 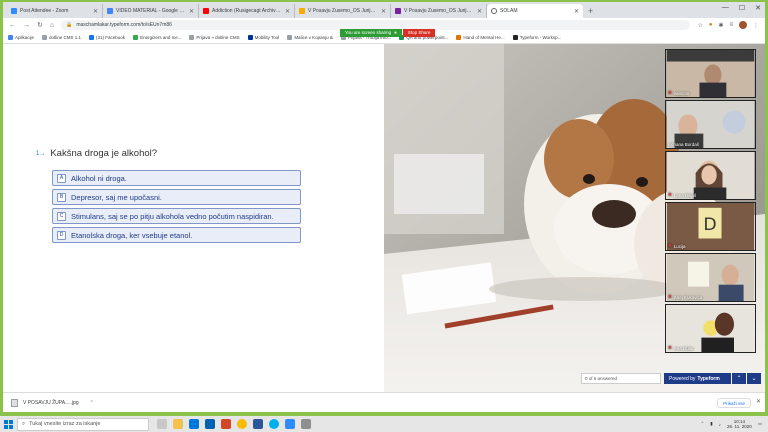 I want to click on bookmark-item: (31) Facebook, so click(x=107, y=37).